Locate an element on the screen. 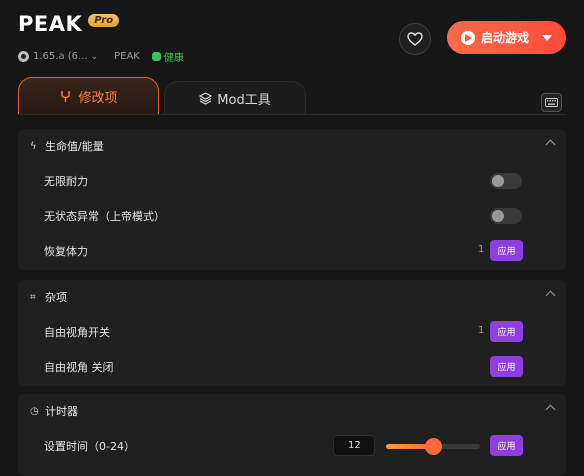 The width and height of the screenshot is (584, 476). row-infinite-stamina: 无限耐力 is located at coordinates (292, 180).